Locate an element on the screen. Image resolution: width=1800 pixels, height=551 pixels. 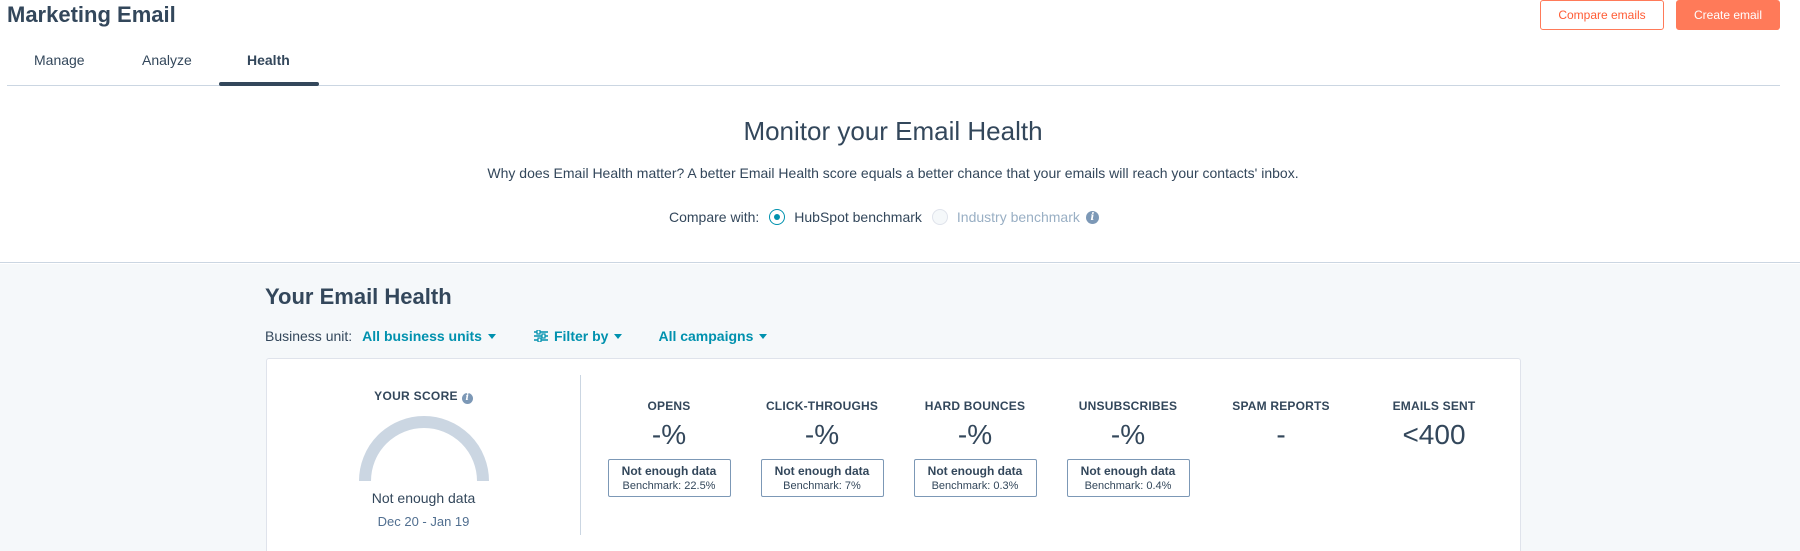
section-title: Your Email Health is located at coordinates (358, 296).